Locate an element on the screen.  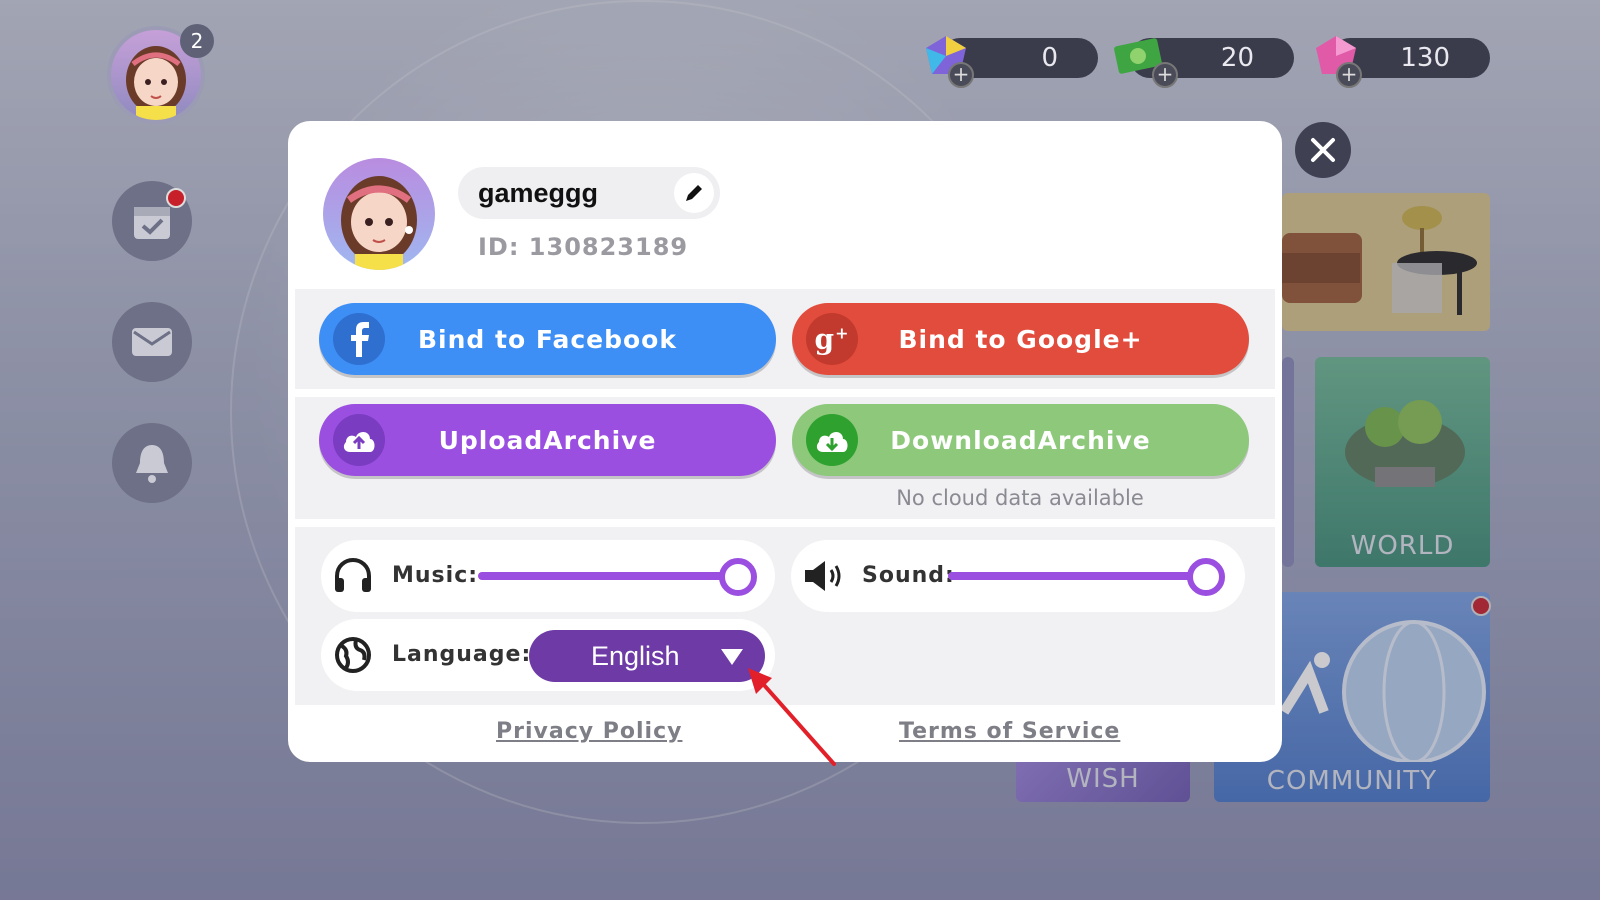
add-pink-gems-icon: + is located at coordinates (1349, 75).